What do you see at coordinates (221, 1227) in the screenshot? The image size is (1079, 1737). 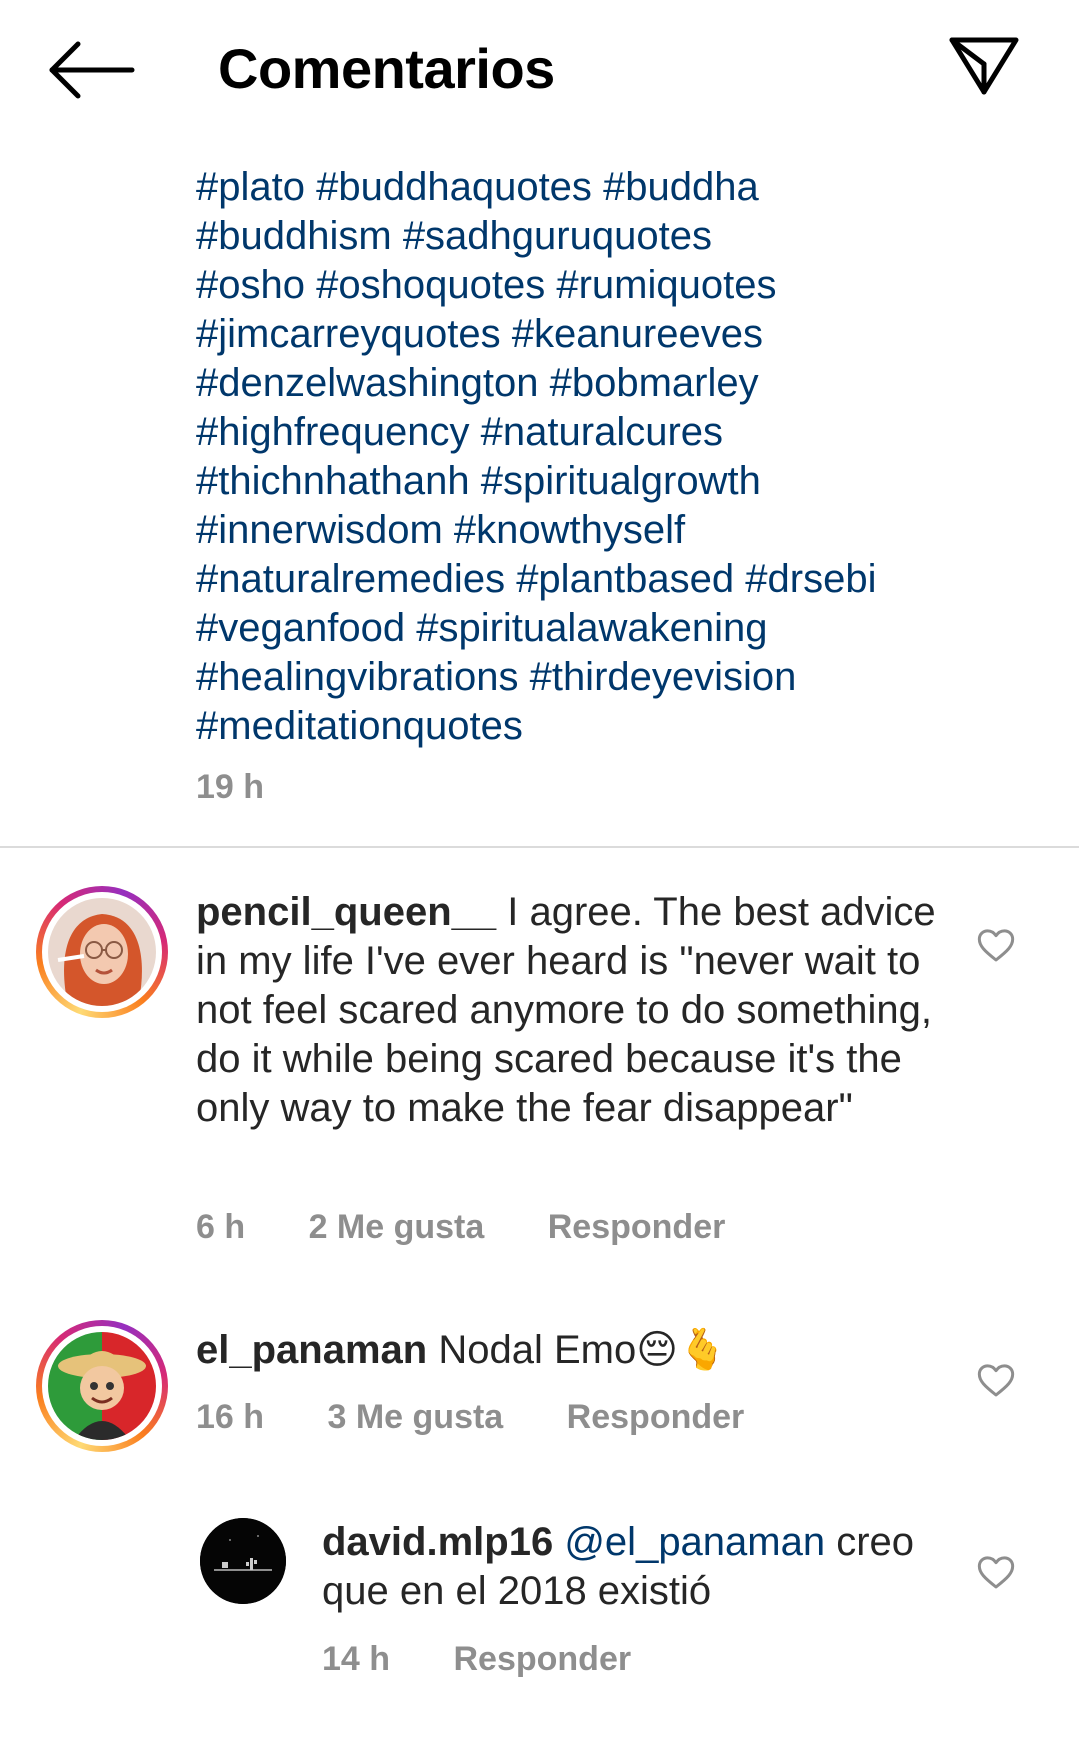 I see `comment-timestamp: 6 h` at bounding box center [221, 1227].